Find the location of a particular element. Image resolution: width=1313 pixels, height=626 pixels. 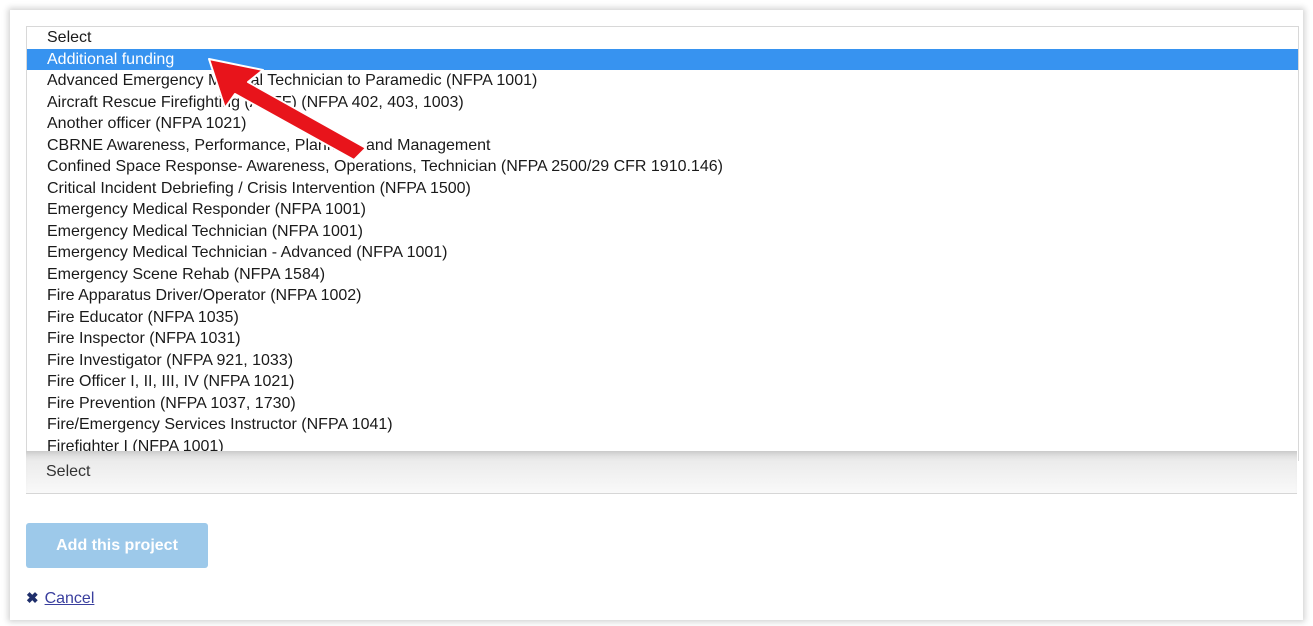

select-value: Select is located at coordinates (68, 471).